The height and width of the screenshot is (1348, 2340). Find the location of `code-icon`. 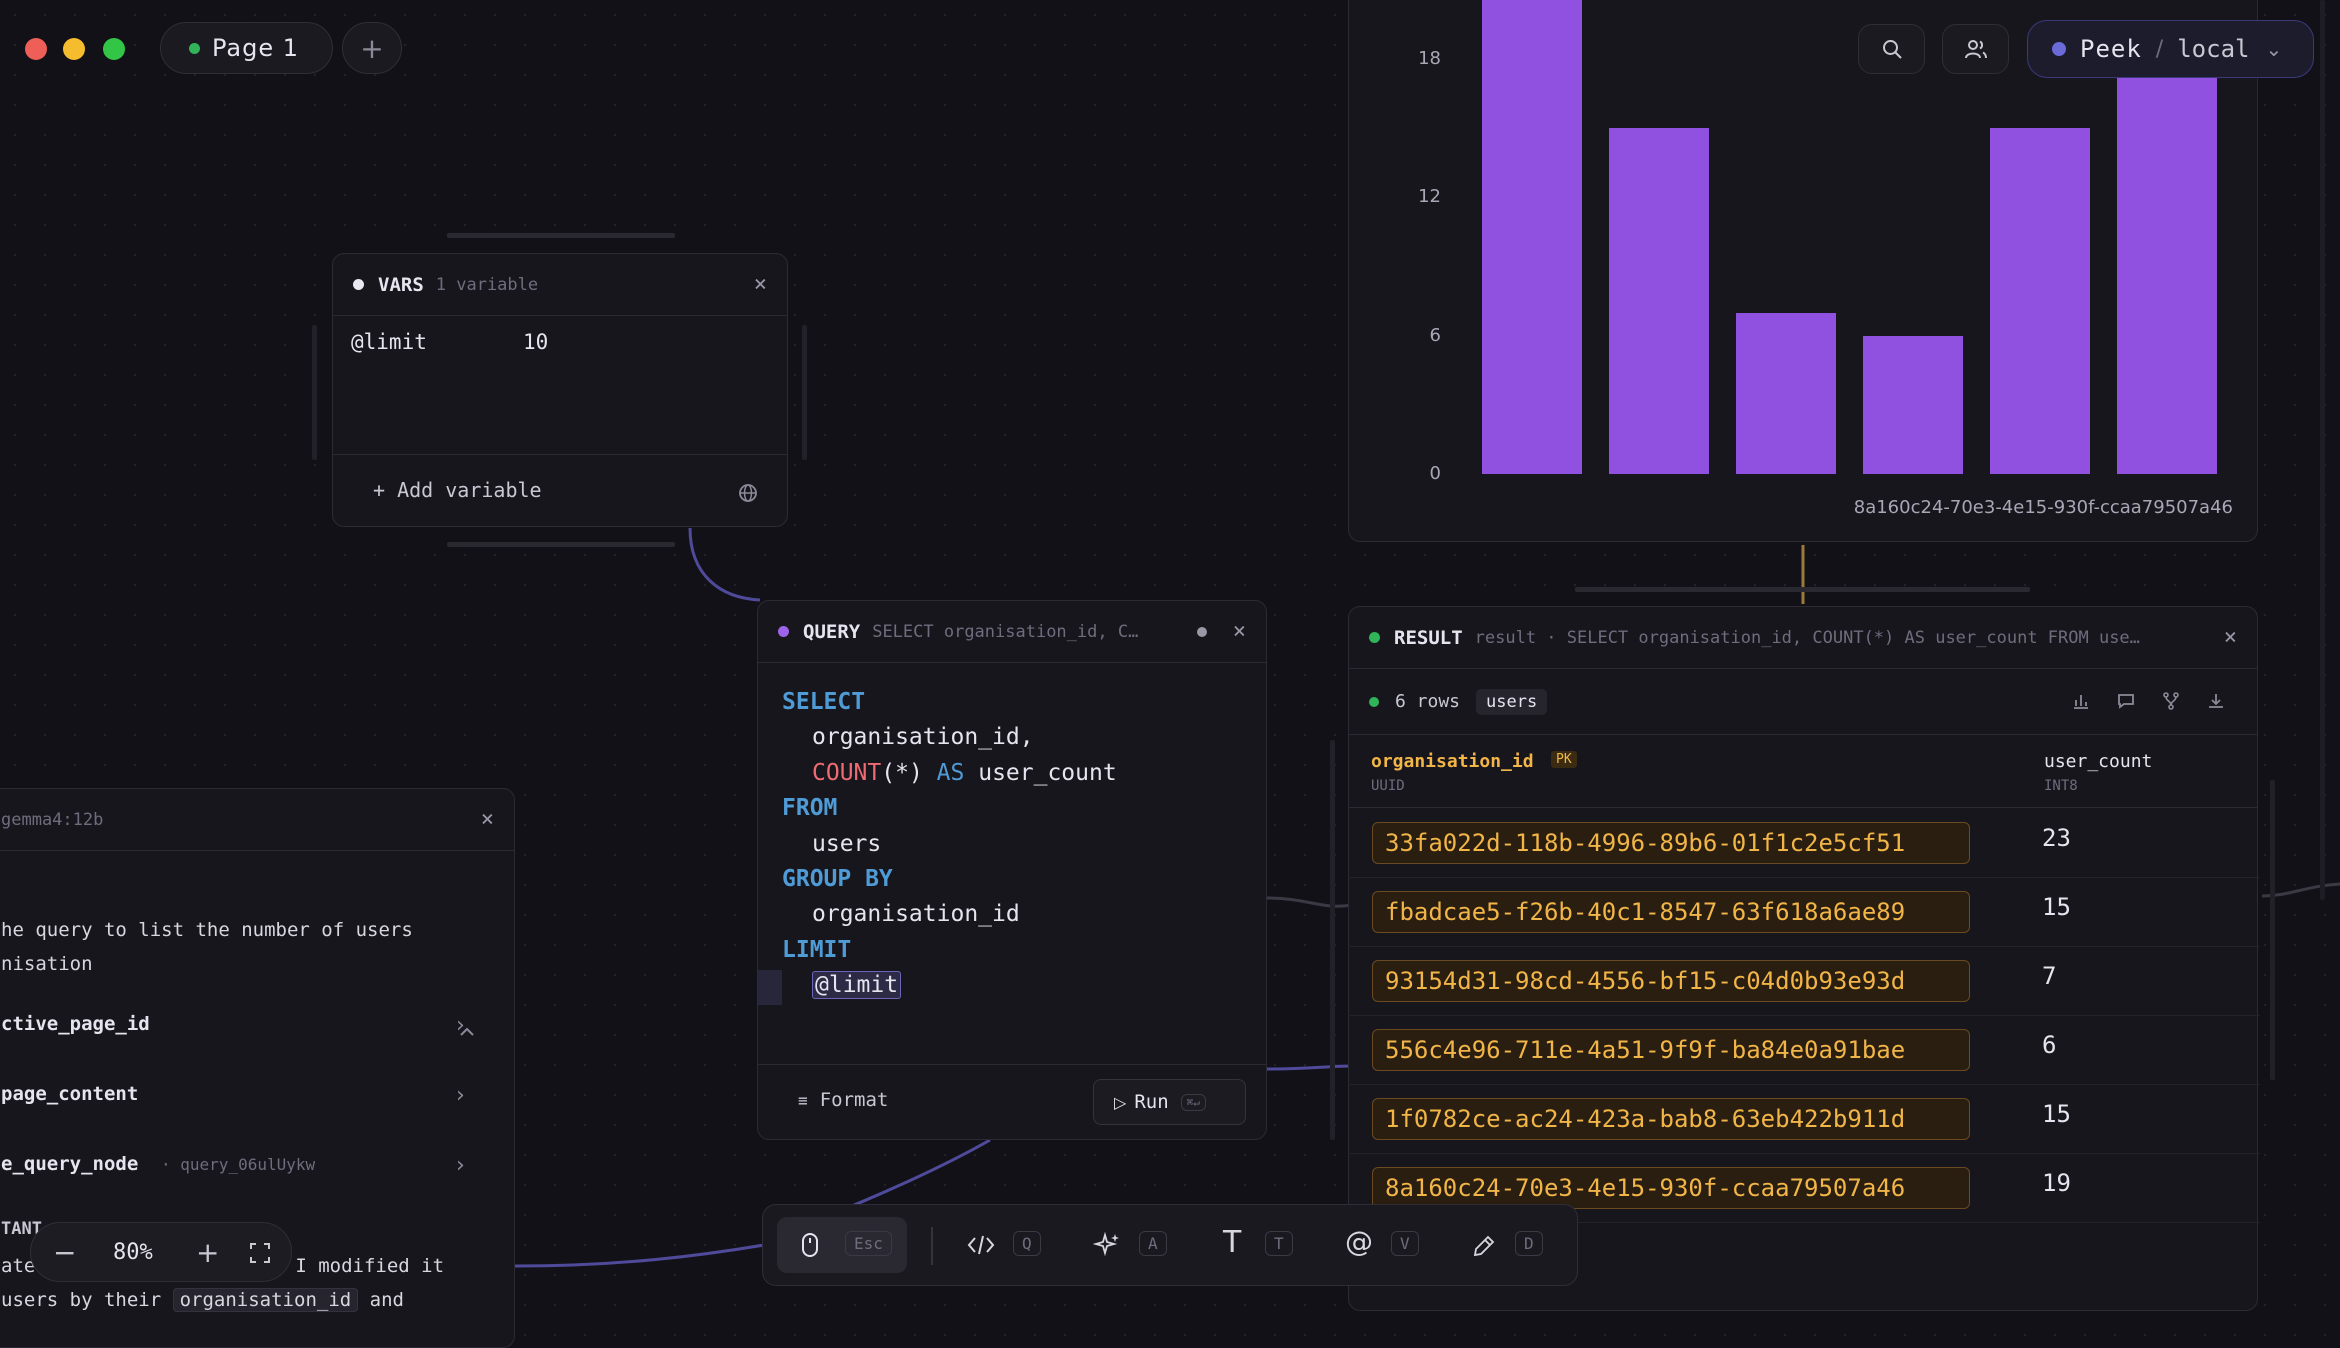

code-icon is located at coordinates (981, 1245).